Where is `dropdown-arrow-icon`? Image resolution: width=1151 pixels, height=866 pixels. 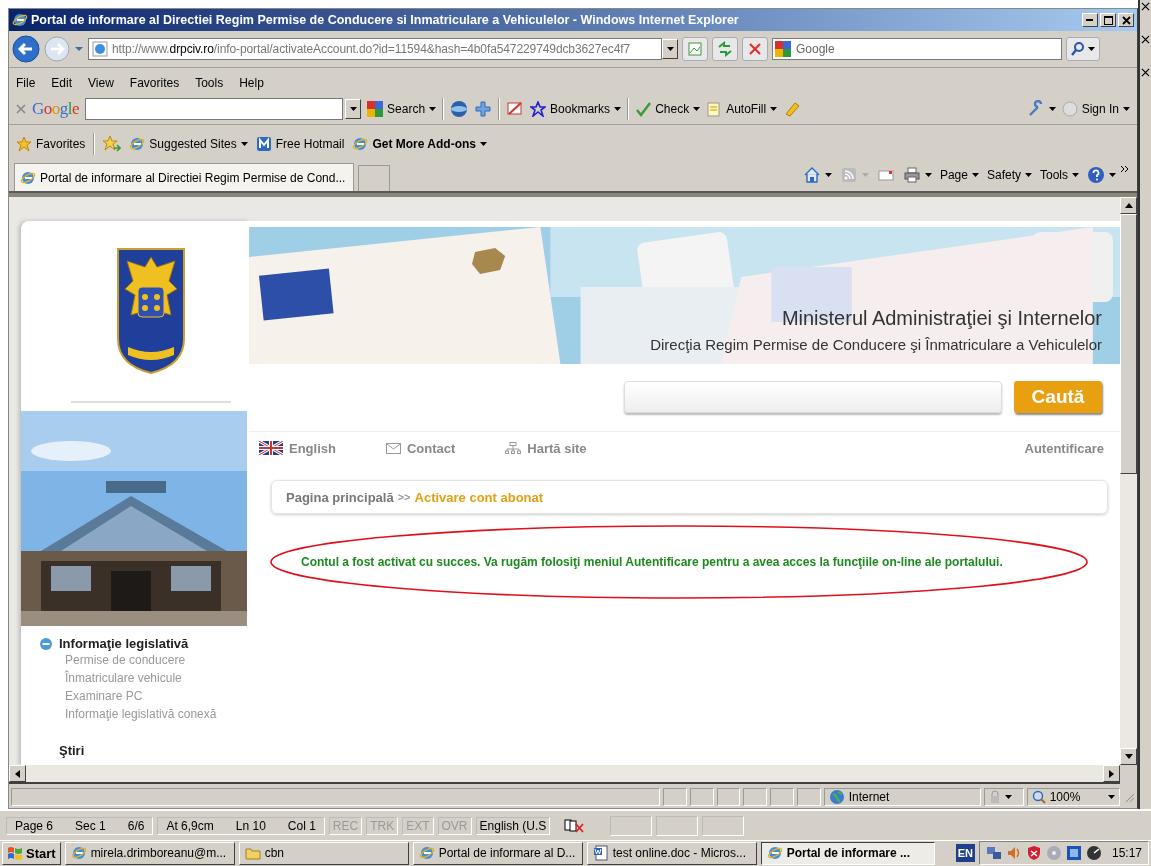
dropdown-arrow-icon is located at coordinates (79, 49).